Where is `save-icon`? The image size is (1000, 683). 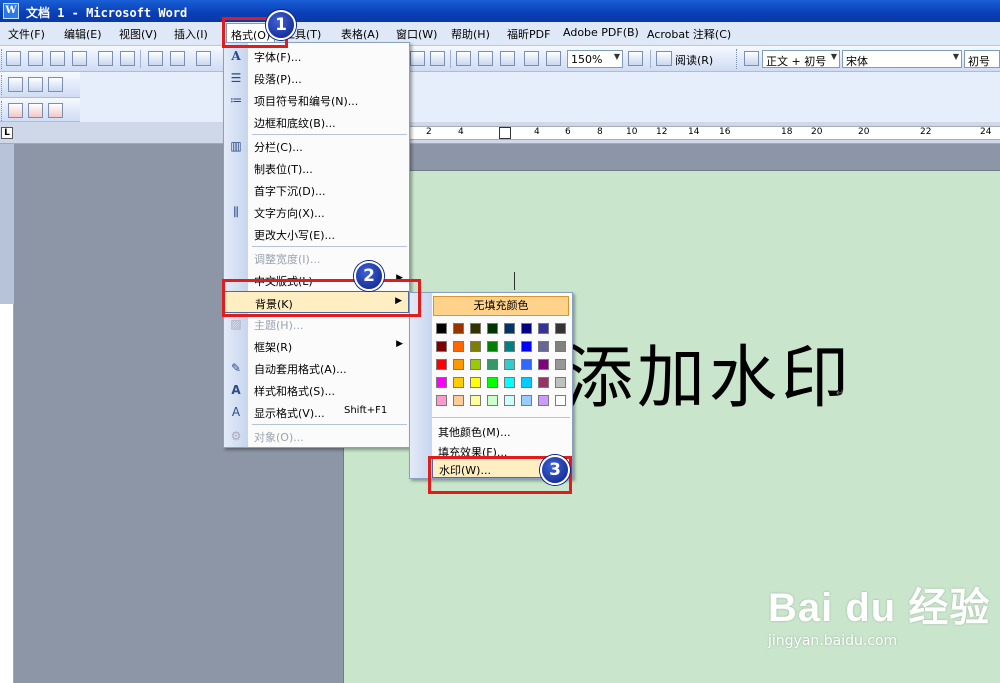 save-icon is located at coordinates (57, 58).